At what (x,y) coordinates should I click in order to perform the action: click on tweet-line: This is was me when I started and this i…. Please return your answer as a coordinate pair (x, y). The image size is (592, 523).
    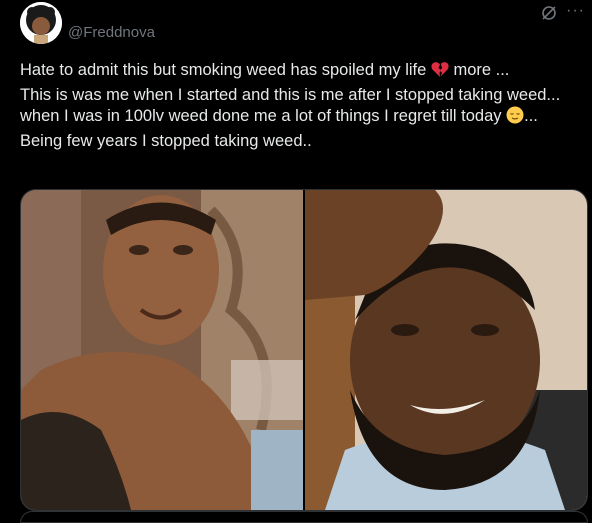
    Looking at the image, I should click on (290, 94).